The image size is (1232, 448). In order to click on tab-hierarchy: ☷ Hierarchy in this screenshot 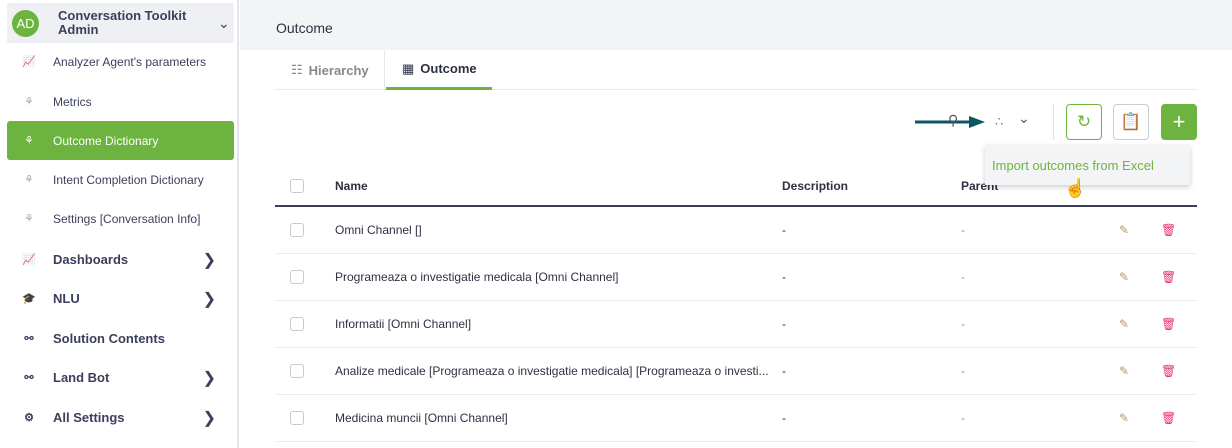, I will do `click(330, 70)`.